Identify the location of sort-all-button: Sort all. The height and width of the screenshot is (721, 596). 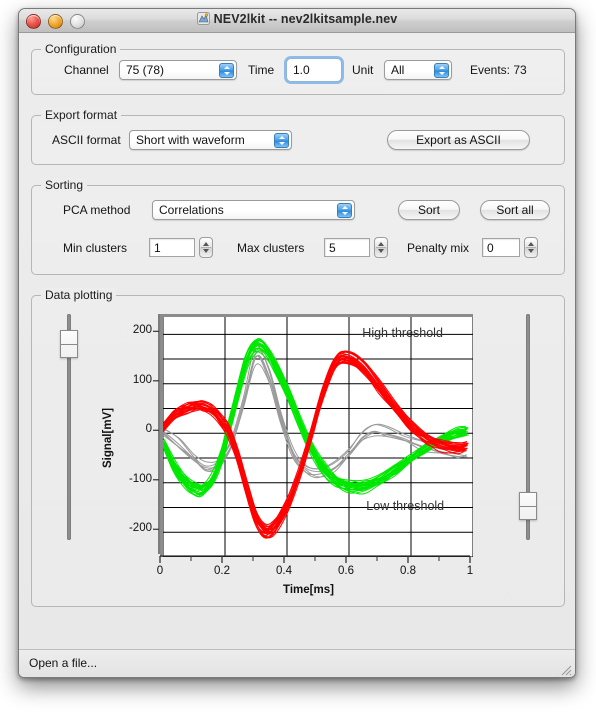
(515, 210).